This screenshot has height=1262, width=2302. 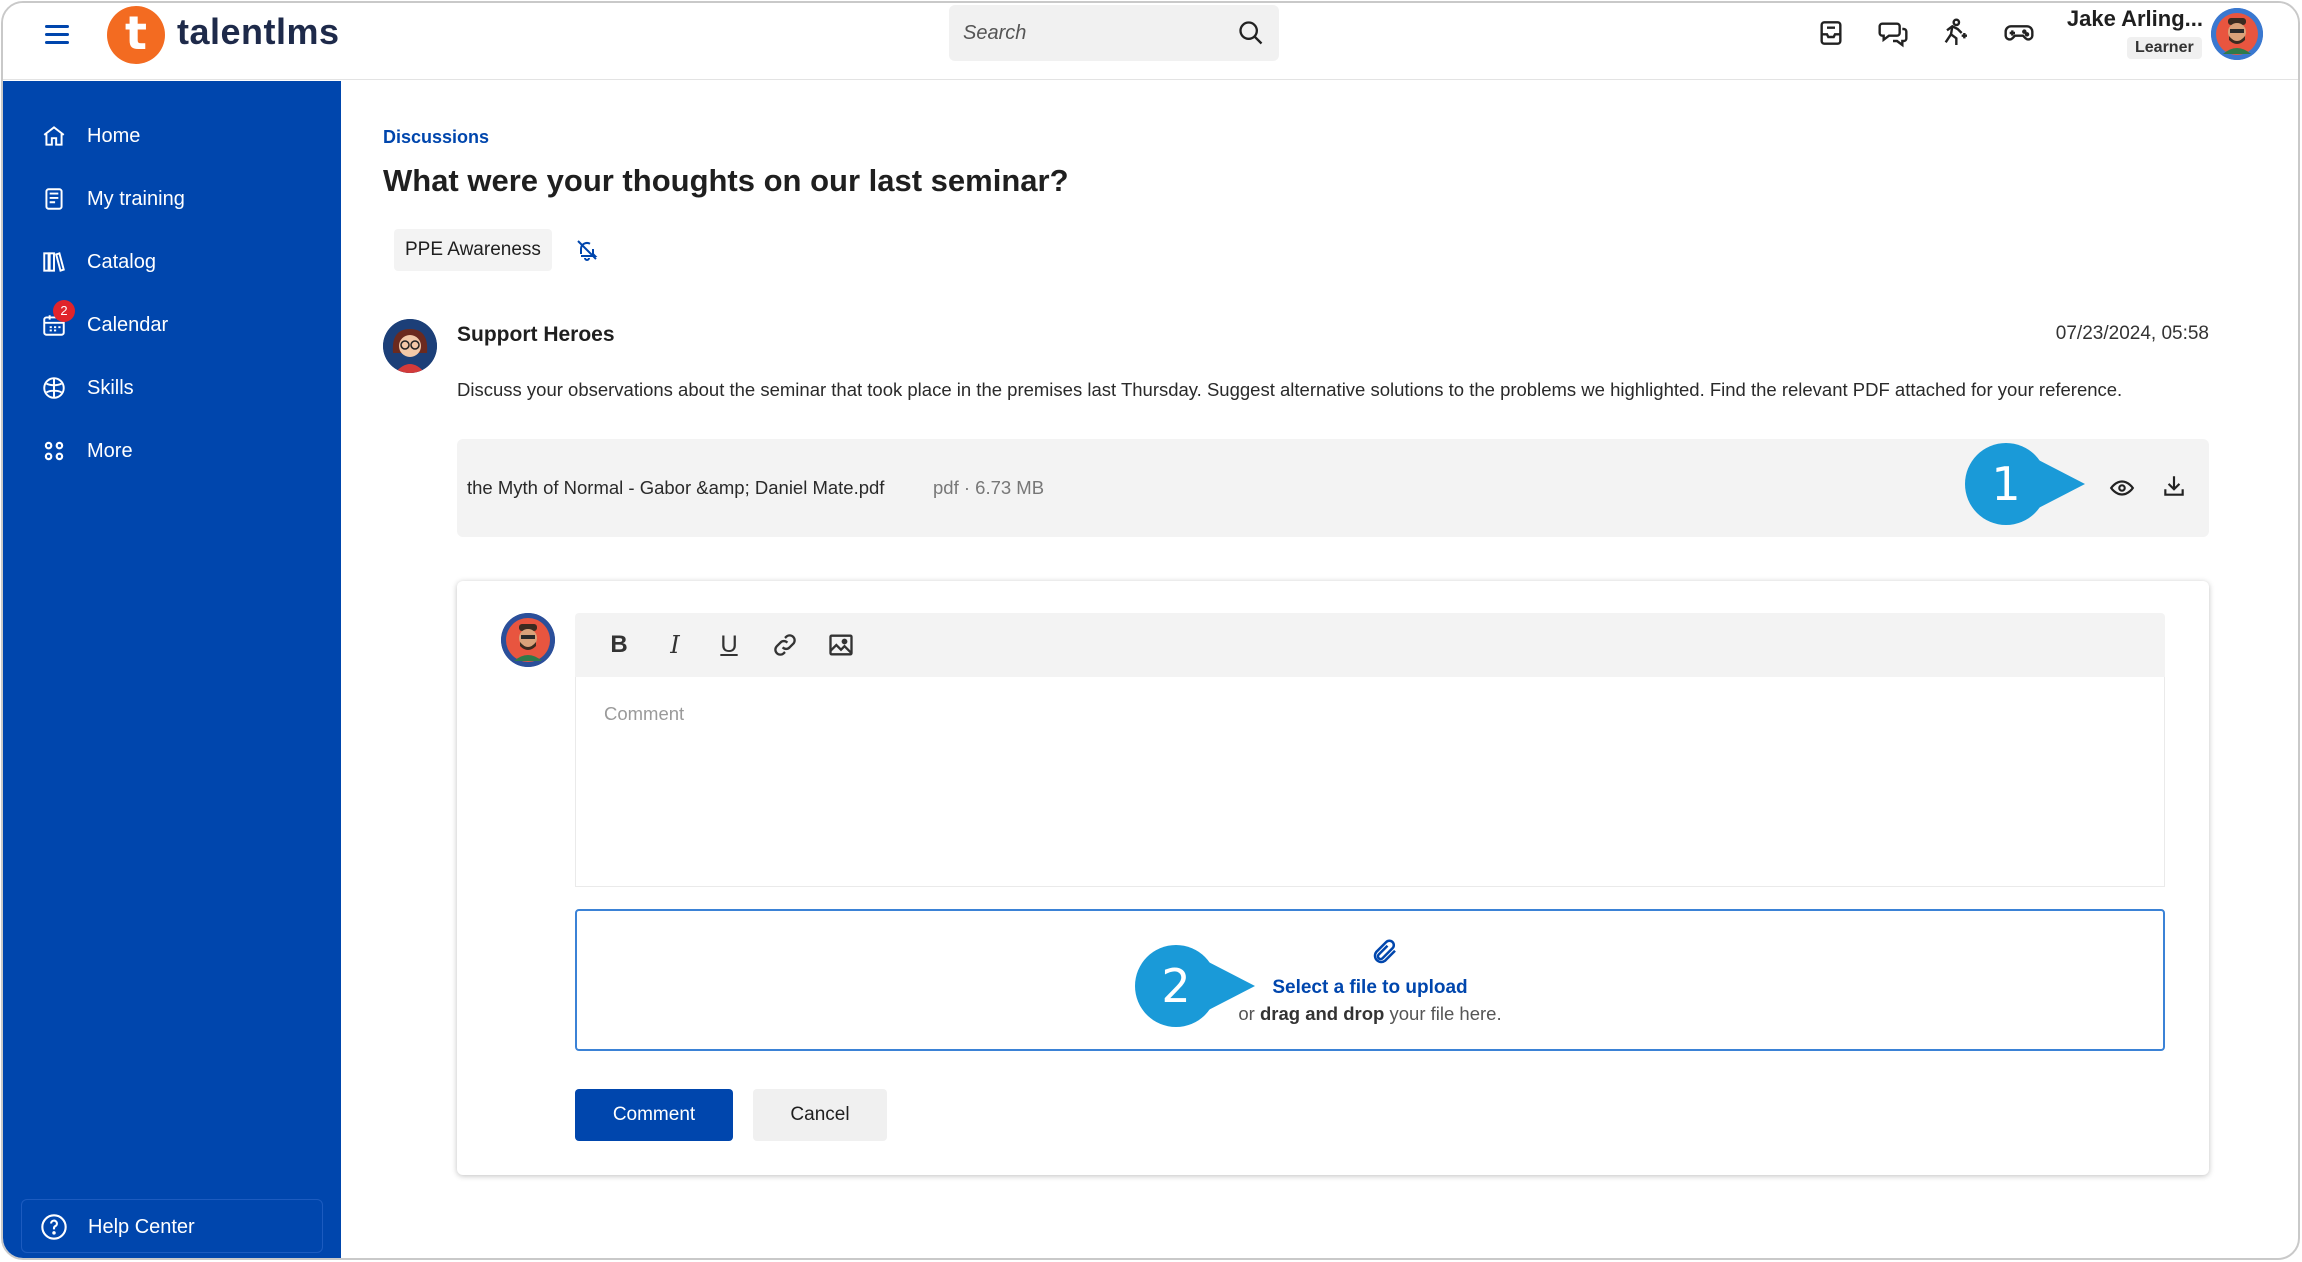 What do you see at coordinates (1251, 33) in the screenshot?
I see `search-icon` at bounding box center [1251, 33].